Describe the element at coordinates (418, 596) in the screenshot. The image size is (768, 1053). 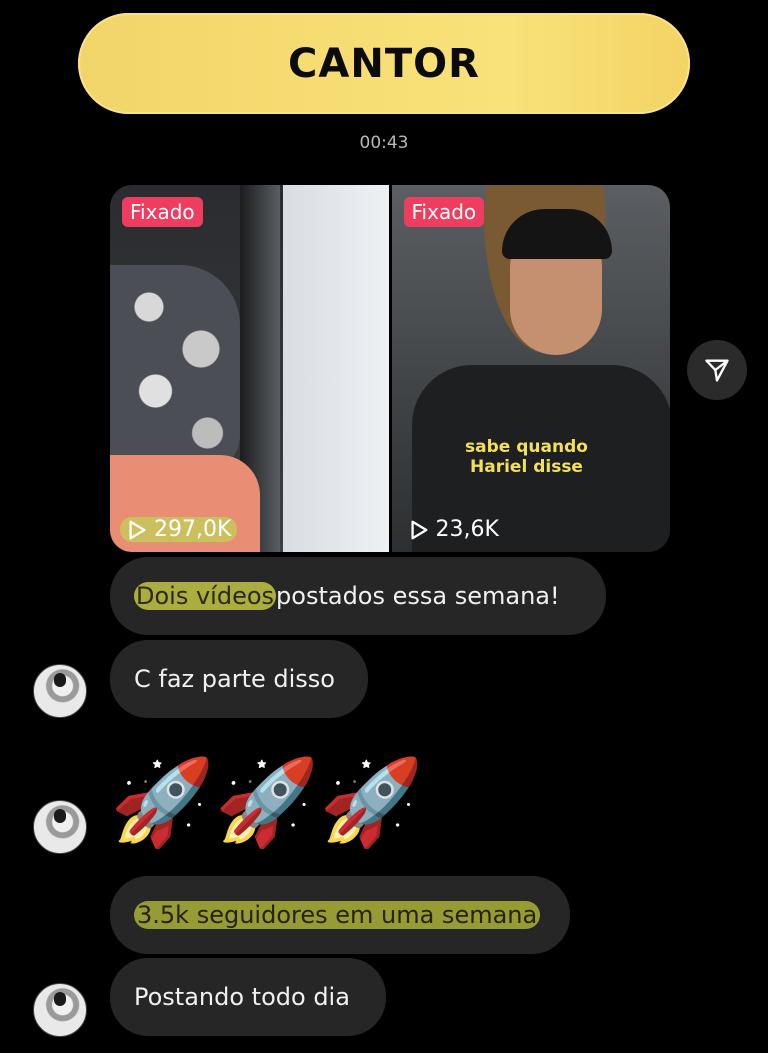
I see `message-text: postados essa semana!` at that location.